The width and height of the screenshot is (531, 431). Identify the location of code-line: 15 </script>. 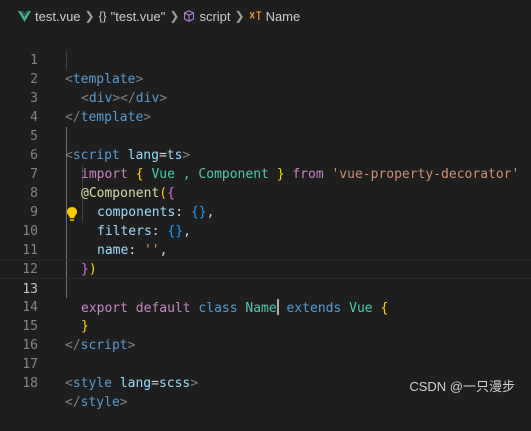
(265, 325).